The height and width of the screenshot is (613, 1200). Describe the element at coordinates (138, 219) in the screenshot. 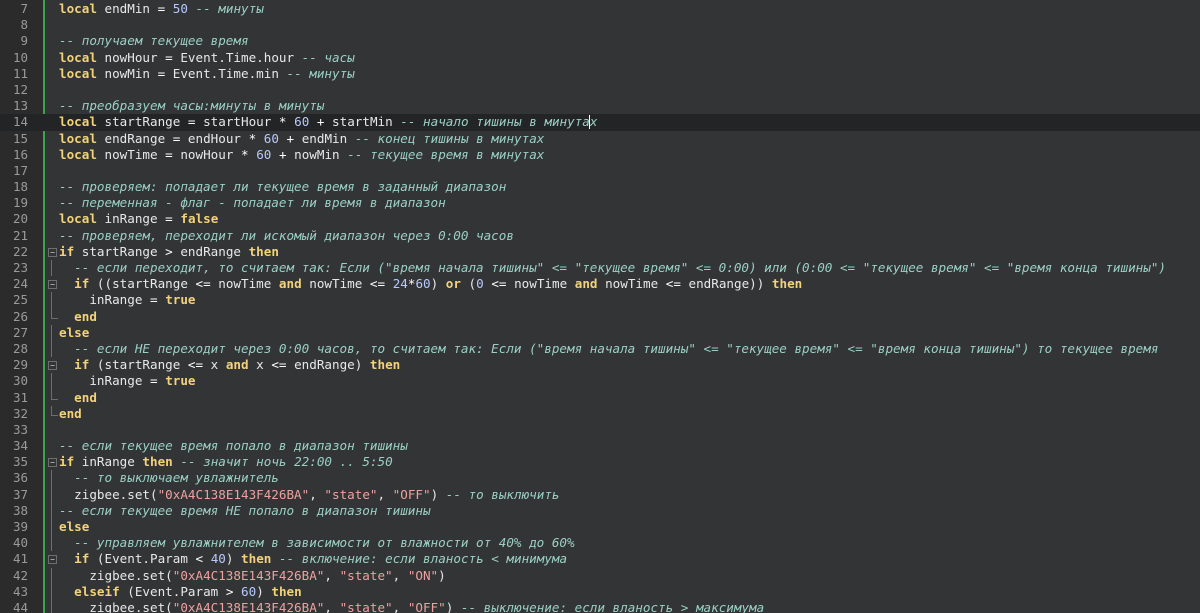

I see `code-text: local inRange = false` at that location.